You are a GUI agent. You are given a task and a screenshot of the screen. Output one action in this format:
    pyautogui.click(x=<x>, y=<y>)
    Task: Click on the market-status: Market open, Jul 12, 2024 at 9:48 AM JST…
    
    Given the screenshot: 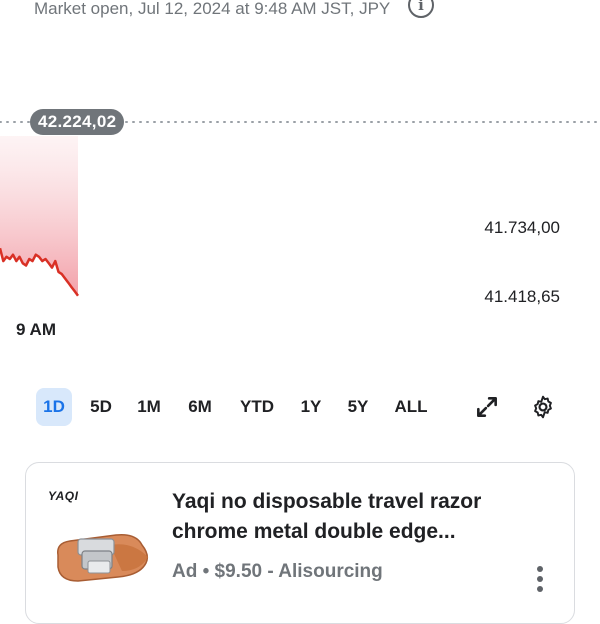 What is the action you would take?
    pyautogui.click(x=212, y=12)
    